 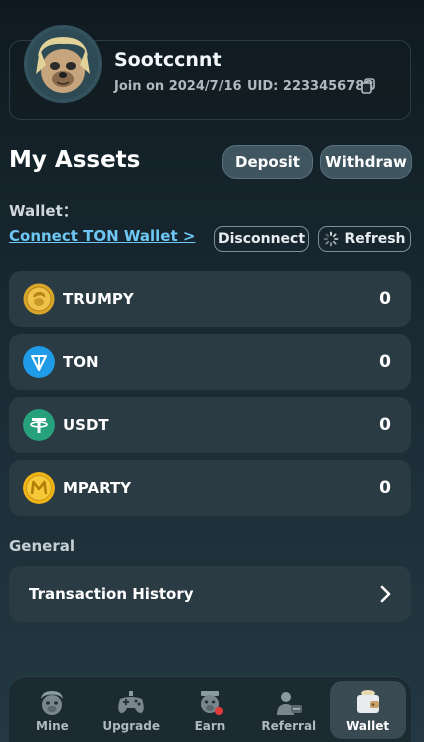 I want to click on nav-label: Mine, so click(x=52, y=725).